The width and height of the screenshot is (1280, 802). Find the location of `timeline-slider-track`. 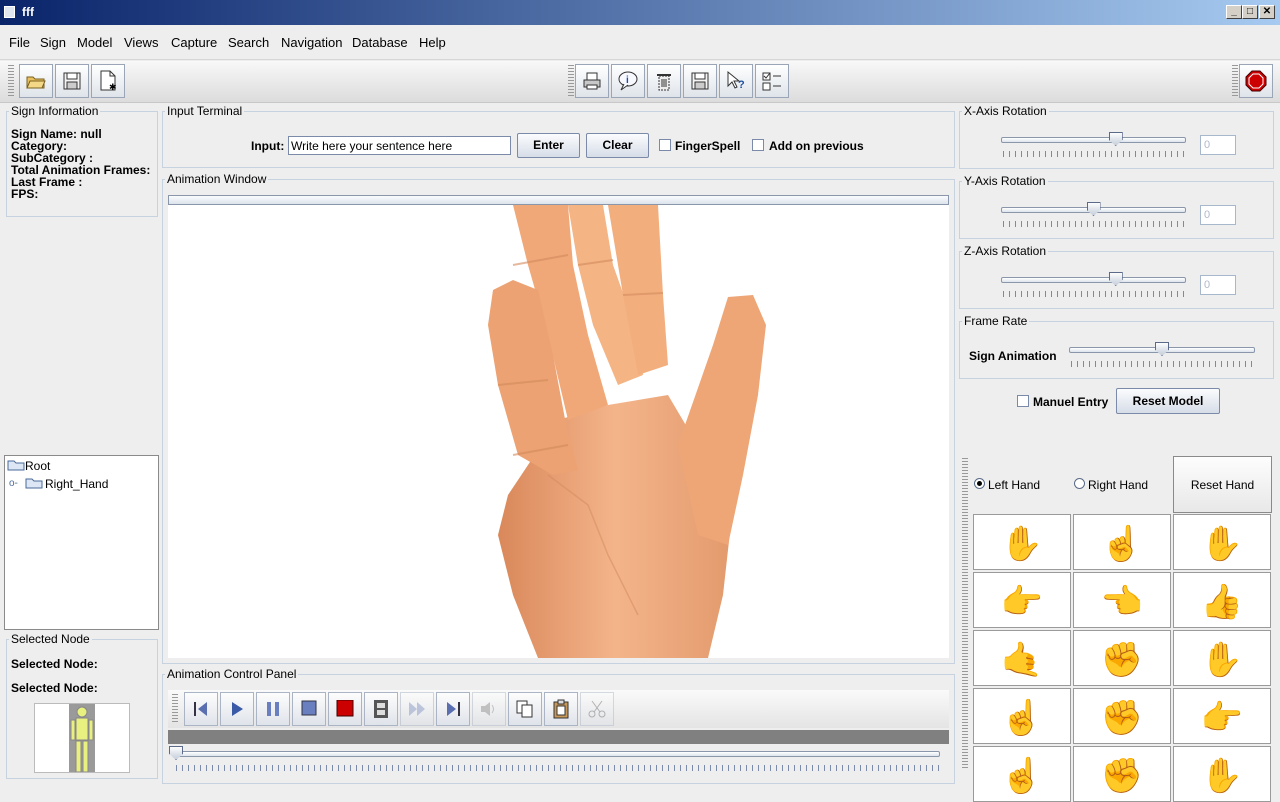

timeline-slider-track is located at coordinates (556, 754).